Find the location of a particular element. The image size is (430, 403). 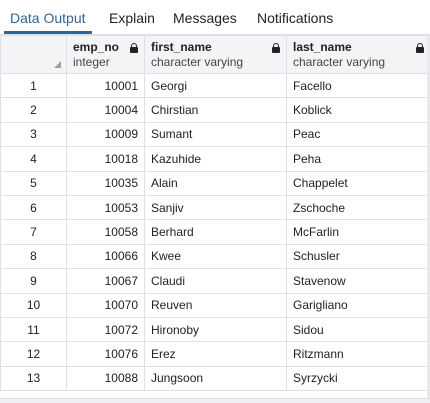

cell-last-name: Peac is located at coordinates (358, 134).